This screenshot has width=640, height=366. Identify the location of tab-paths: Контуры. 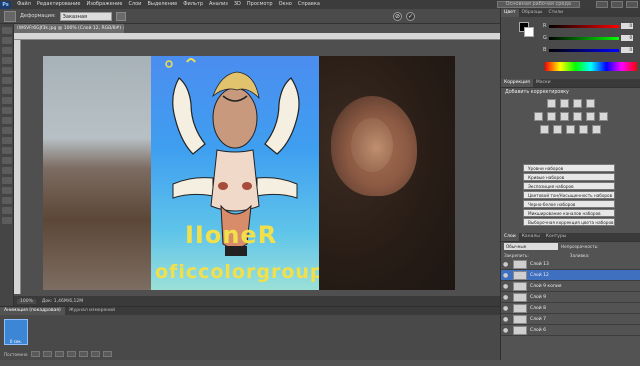
(556, 237).